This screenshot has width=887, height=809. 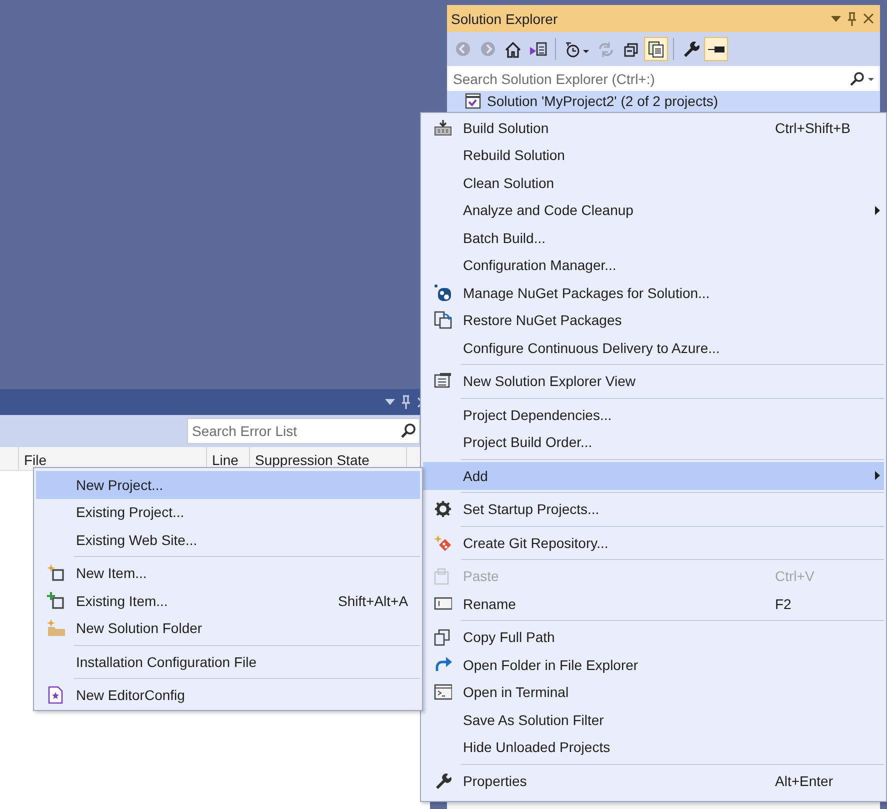 I want to click on nuget-icon, so click(x=443, y=293).